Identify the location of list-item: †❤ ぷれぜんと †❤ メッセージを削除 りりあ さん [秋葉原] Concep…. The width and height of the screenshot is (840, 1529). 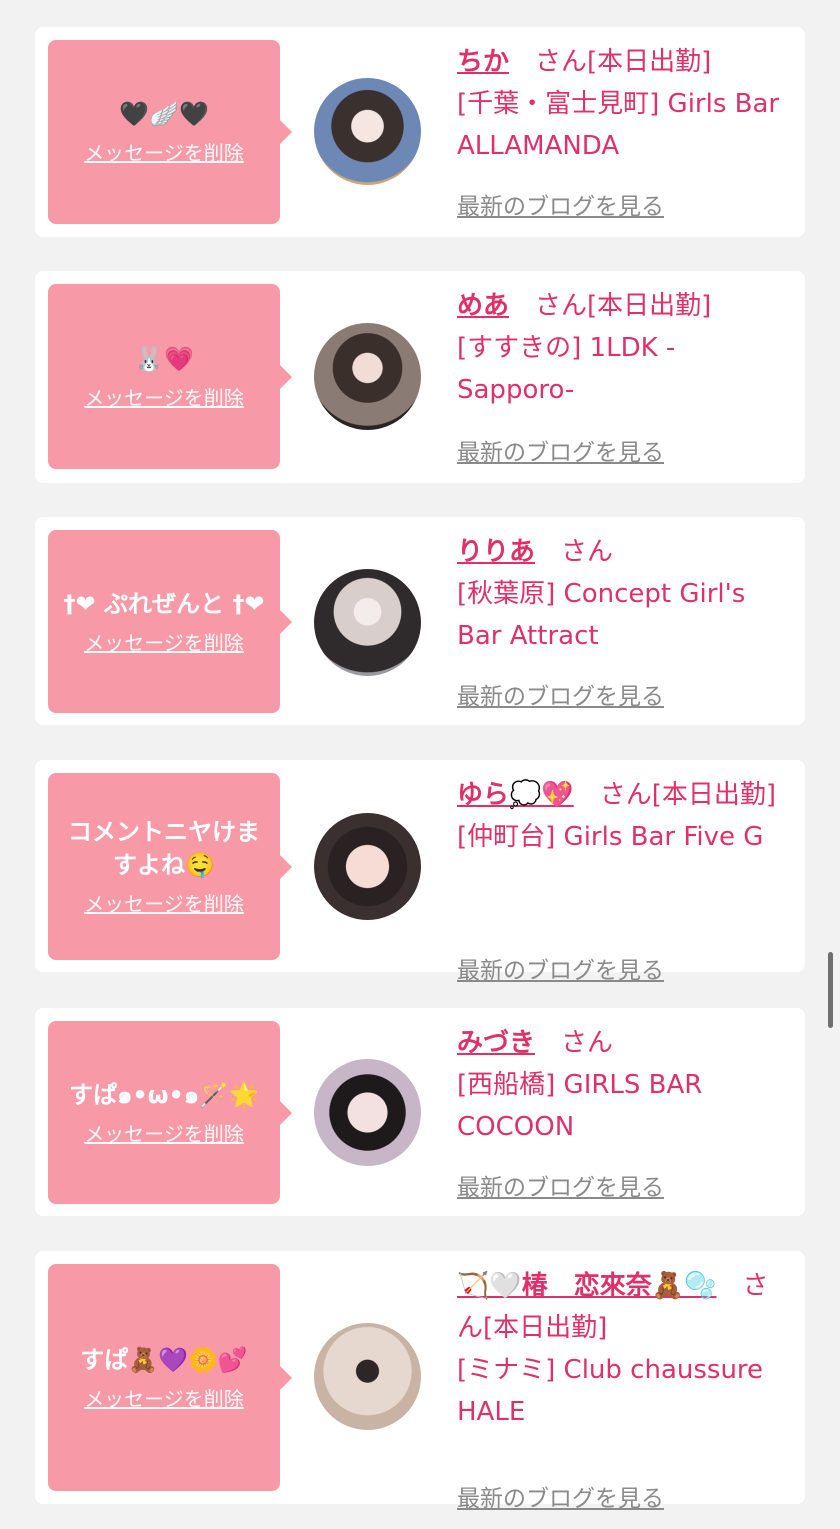
(420, 621).